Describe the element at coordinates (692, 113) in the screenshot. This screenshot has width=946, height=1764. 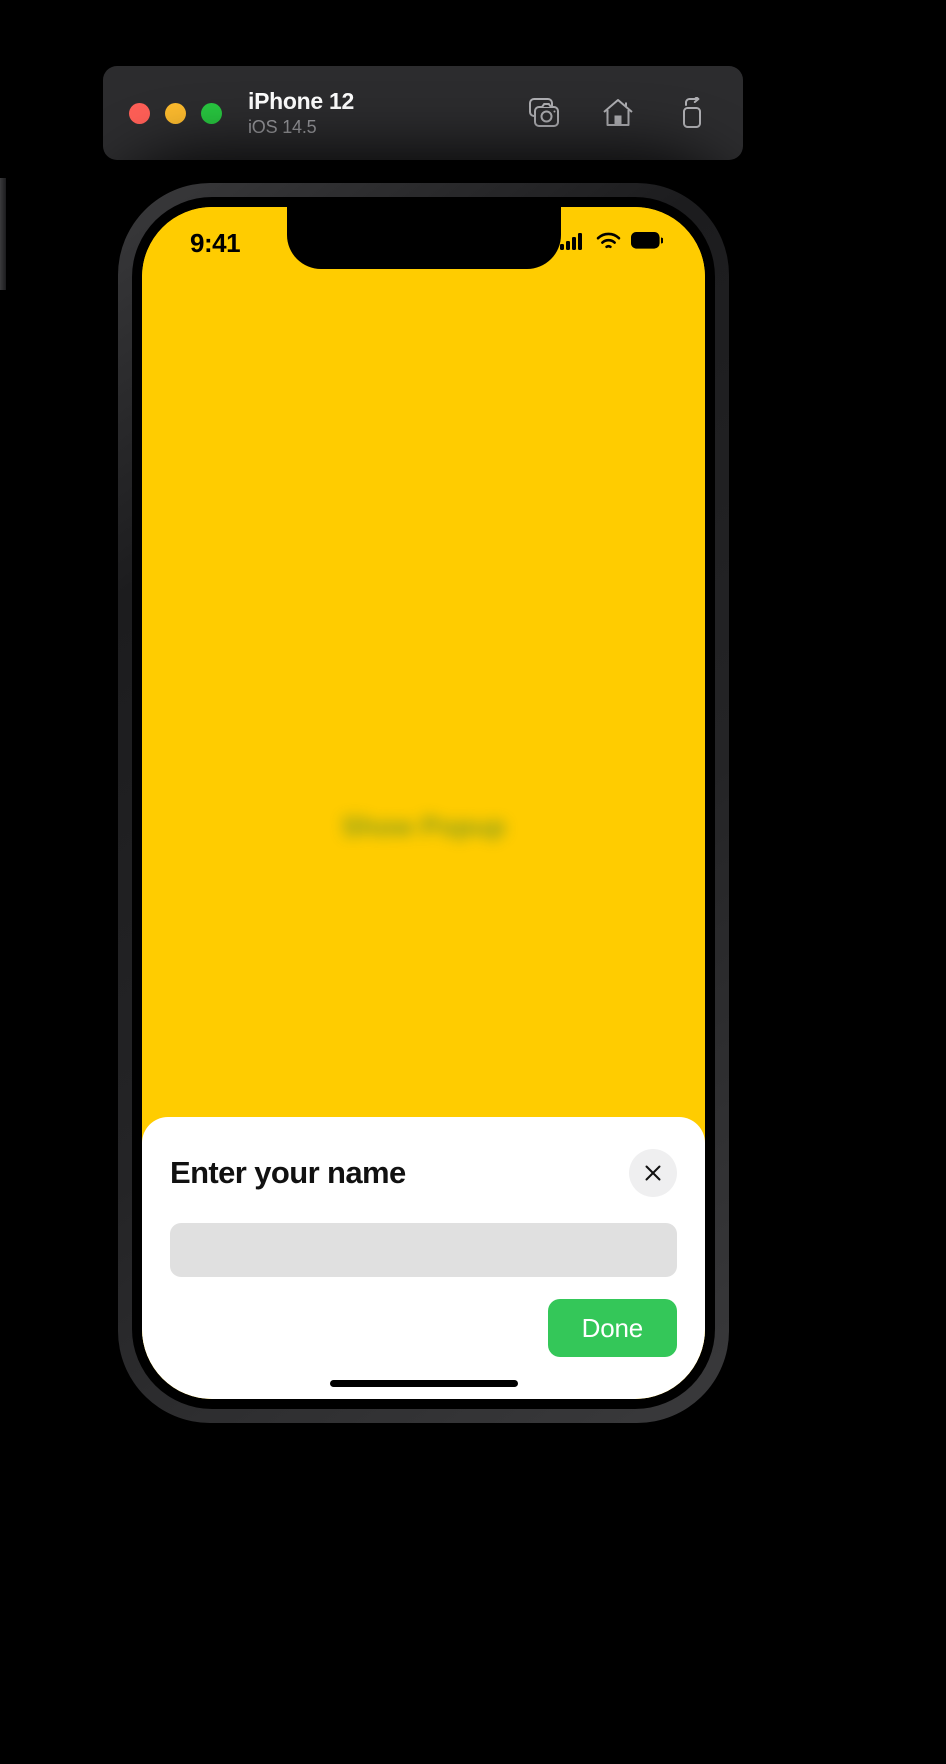
I see `rotate-icon` at that location.